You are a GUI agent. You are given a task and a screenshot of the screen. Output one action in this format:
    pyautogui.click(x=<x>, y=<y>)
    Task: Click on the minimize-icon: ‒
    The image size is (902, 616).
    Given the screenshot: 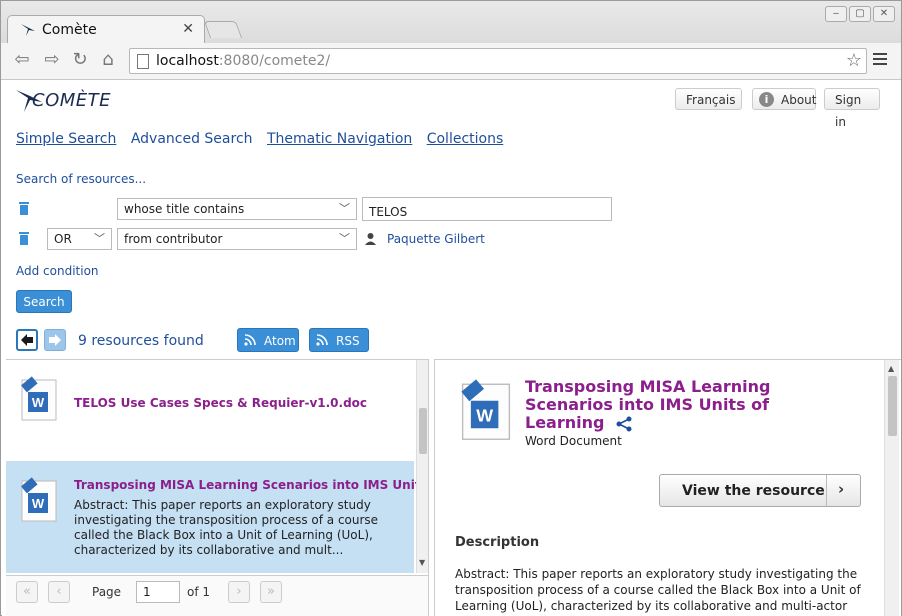 What is the action you would take?
    pyautogui.click(x=836, y=14)
    